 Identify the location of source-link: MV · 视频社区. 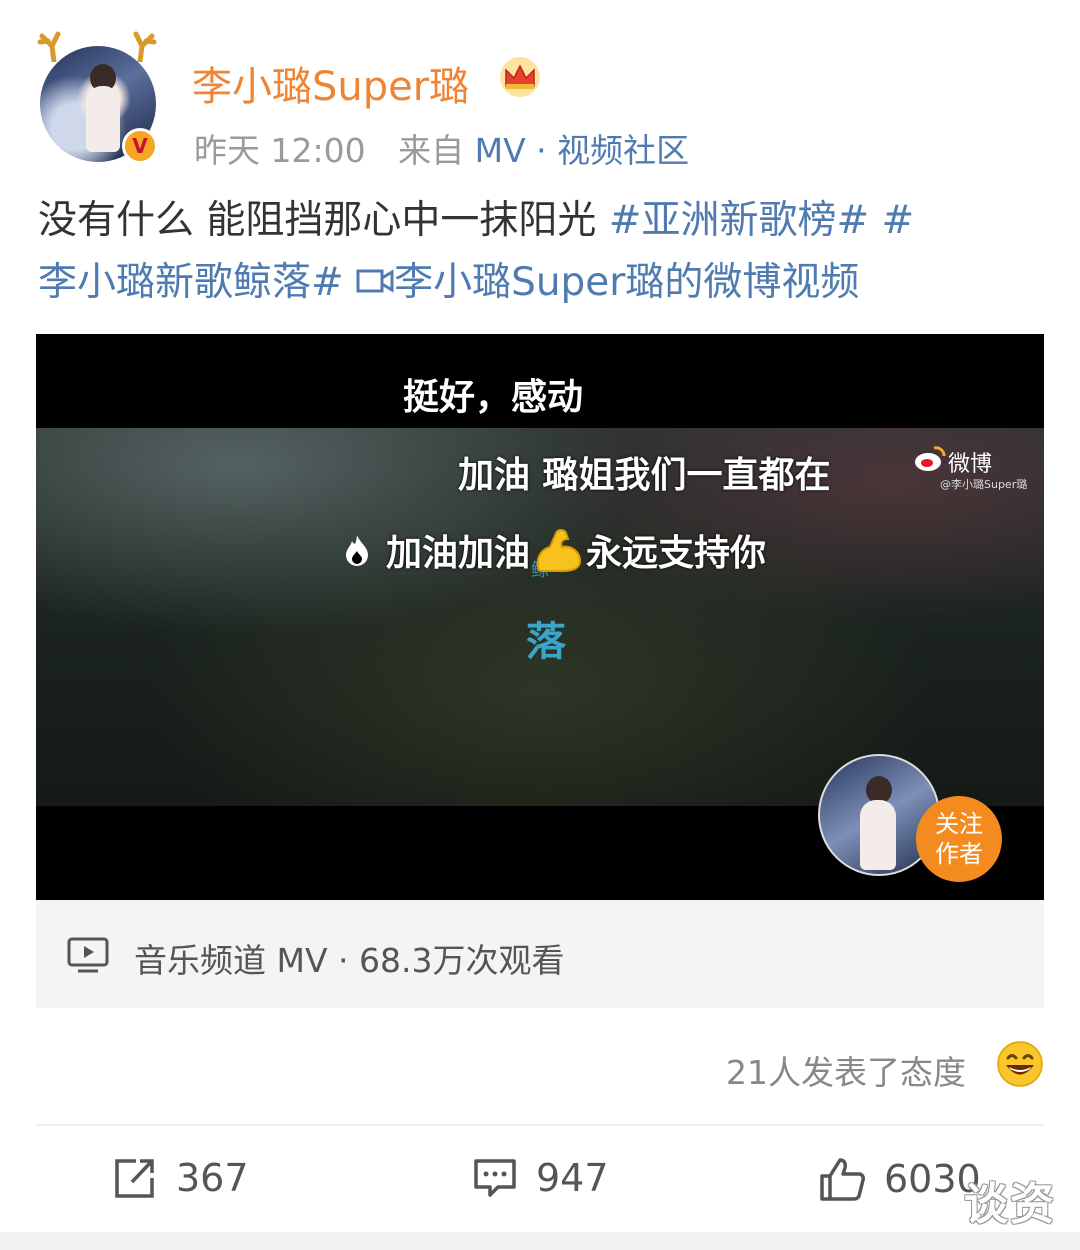
(582, 150).